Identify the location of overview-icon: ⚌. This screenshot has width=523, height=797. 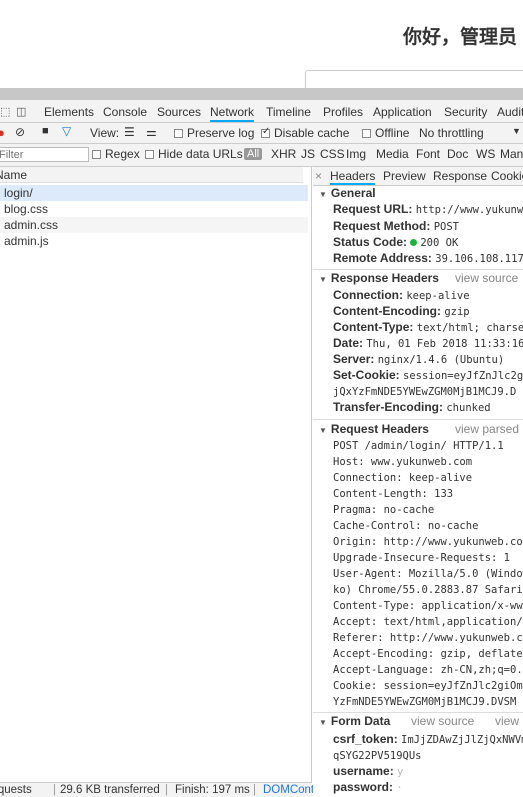
(151, 132).